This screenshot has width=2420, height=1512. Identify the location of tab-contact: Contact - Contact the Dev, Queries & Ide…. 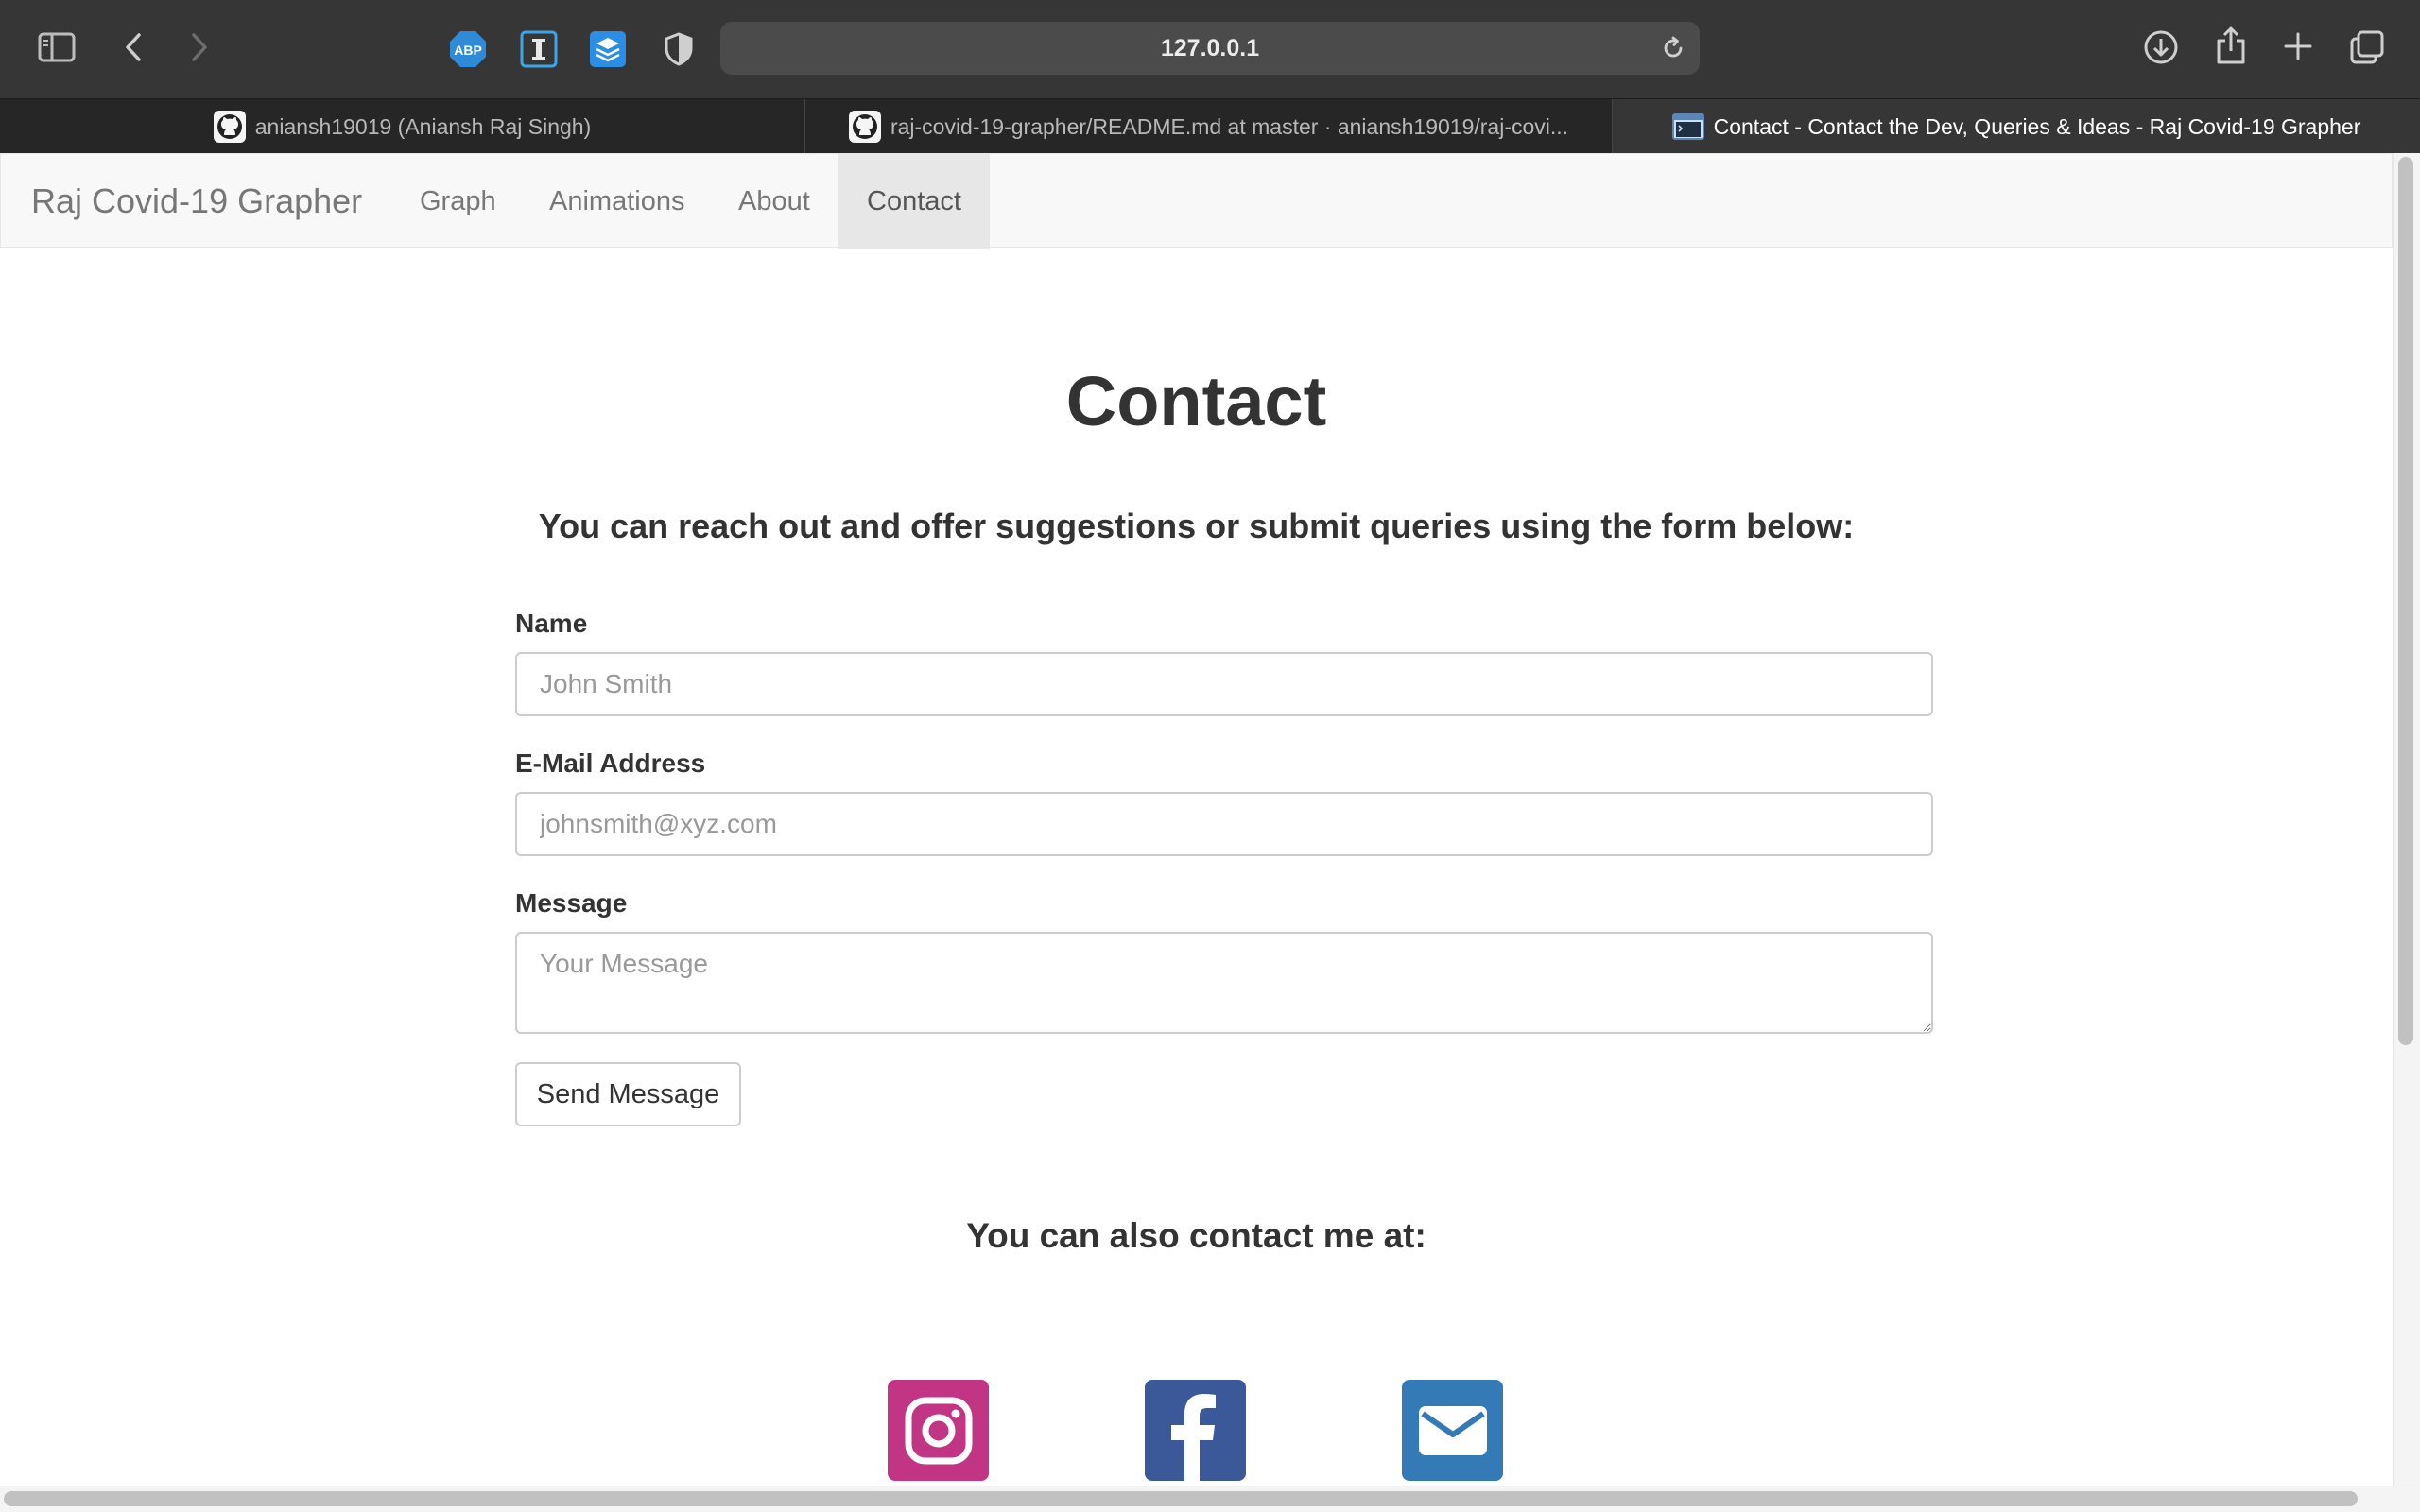
(2017, 126).